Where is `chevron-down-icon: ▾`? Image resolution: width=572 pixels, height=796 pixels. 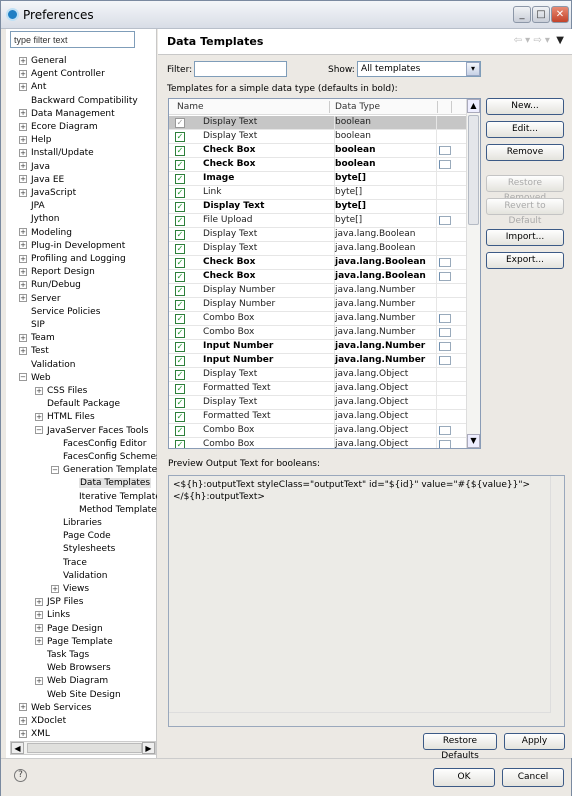 chevron-down-icon: ▾ is located at coordinates (473, 69).